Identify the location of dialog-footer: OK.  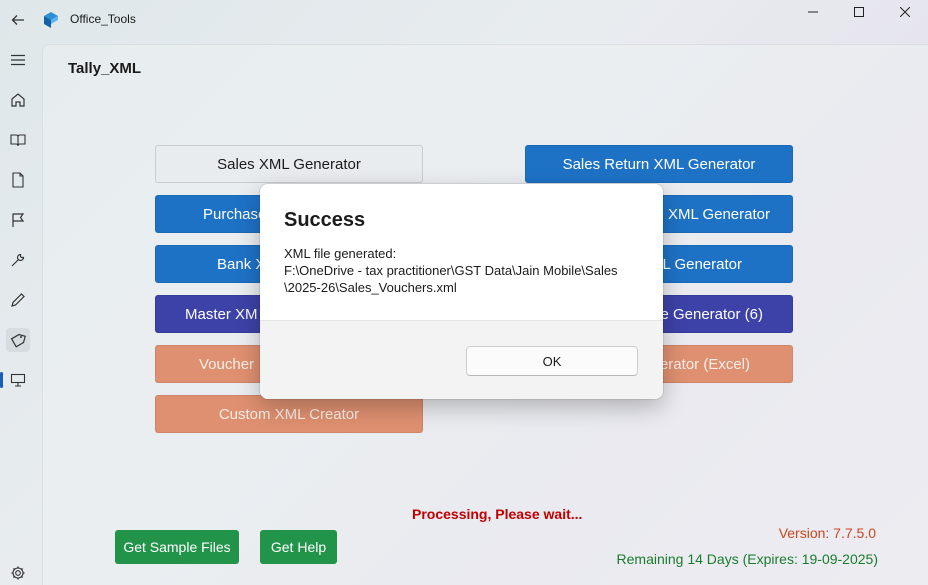
(461, 359).